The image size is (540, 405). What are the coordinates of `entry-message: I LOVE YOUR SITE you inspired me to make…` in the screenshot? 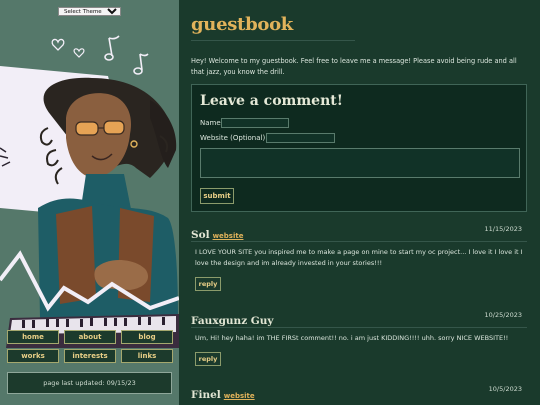 It's located at (359, 257).